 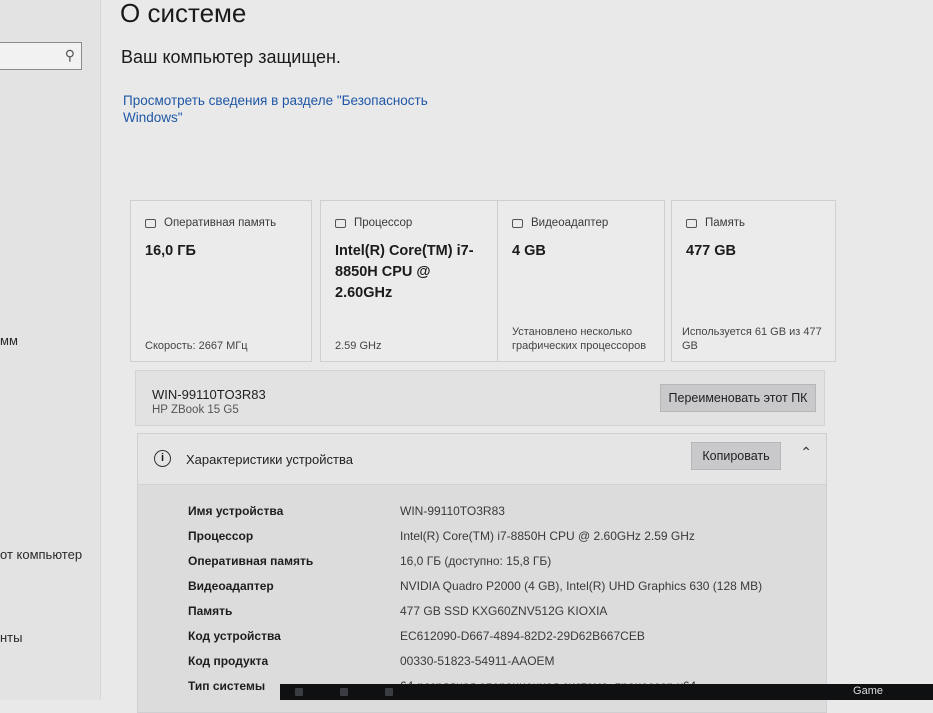 I want to click on search-icon: ⚲, so click(x=70, y=55).